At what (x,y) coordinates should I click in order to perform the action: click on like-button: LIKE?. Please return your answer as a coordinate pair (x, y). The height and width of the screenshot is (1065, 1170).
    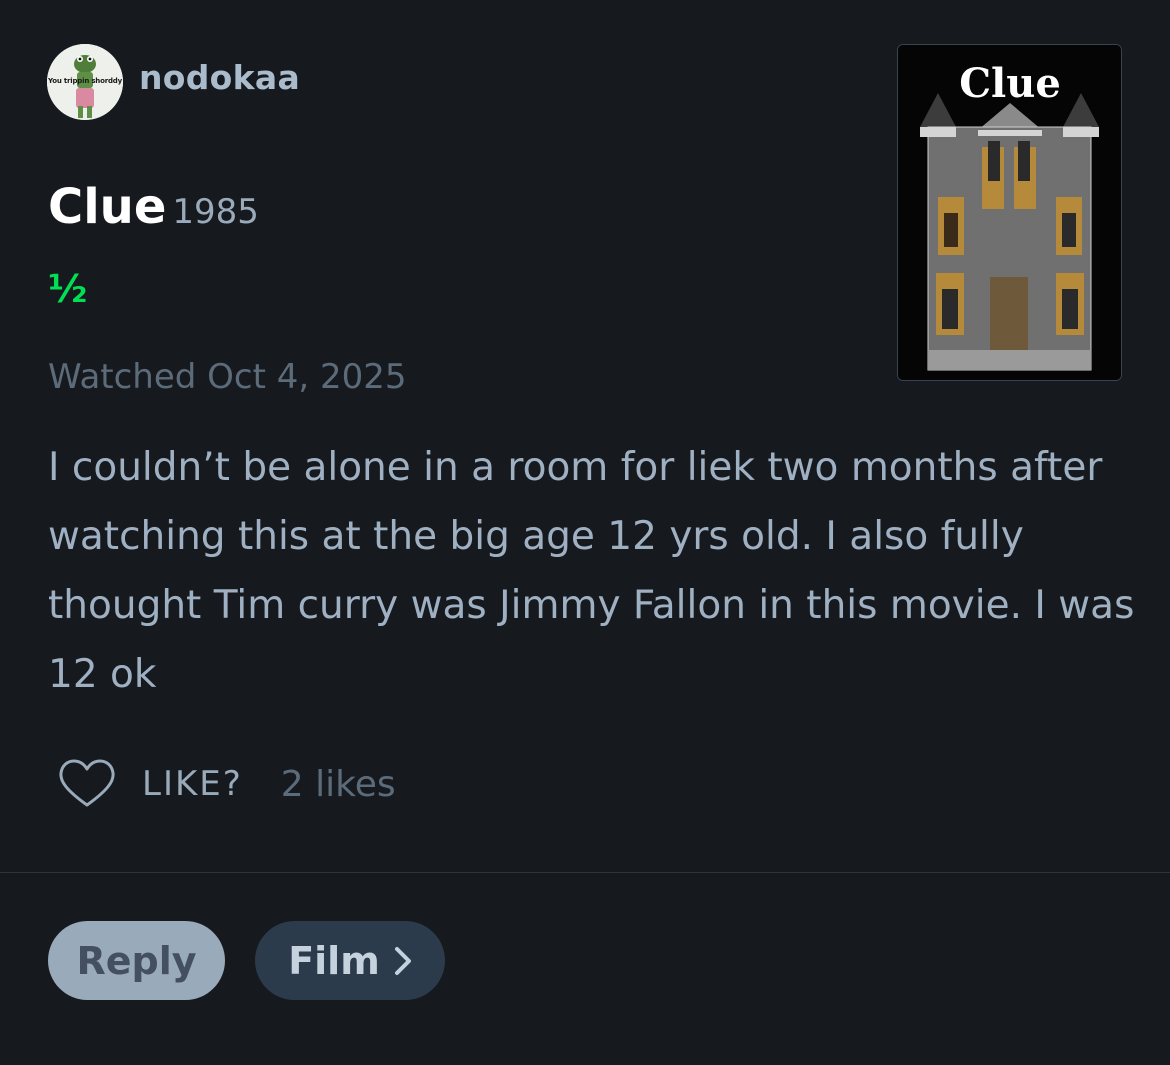
    Looking at the image, I should click on (192, 784).